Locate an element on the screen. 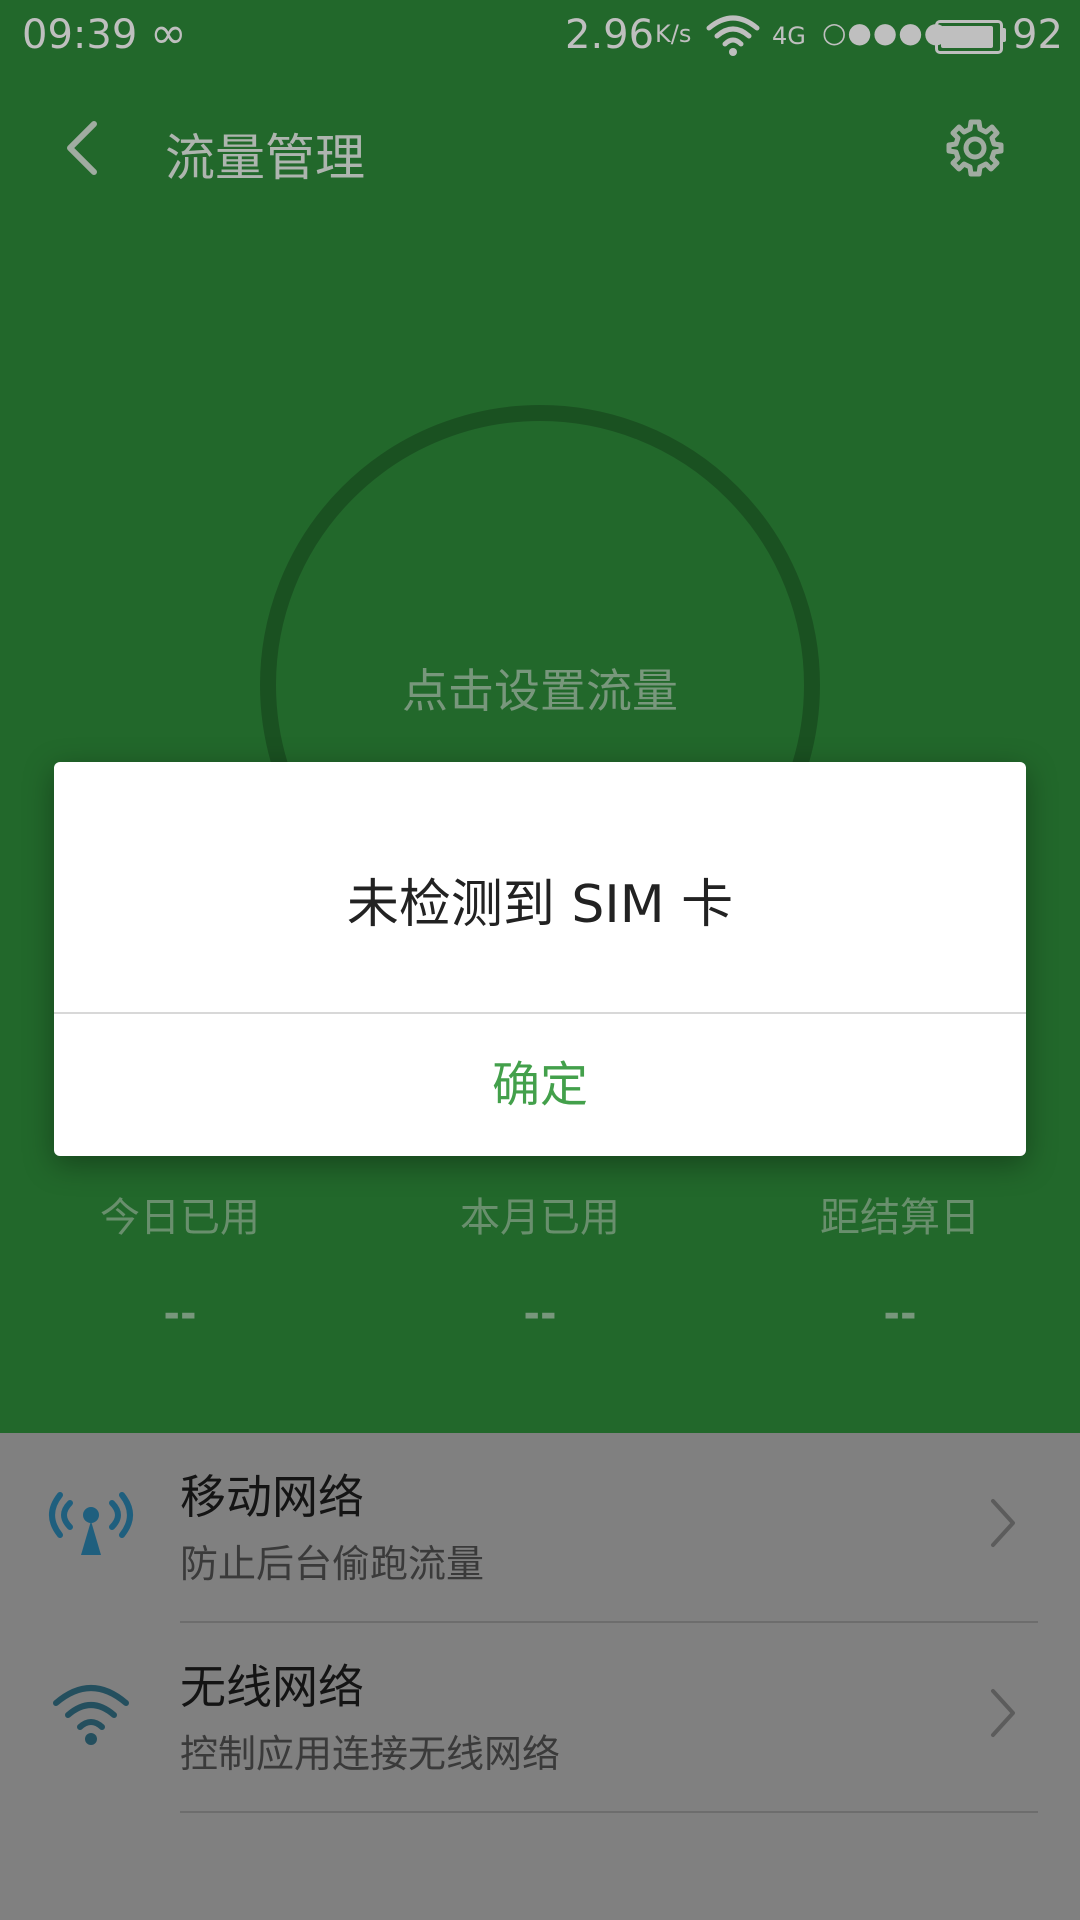 The width and height of the screenshot is (1080, 1920). item-title: 无线网络 is located at coordinates (272, 1687).